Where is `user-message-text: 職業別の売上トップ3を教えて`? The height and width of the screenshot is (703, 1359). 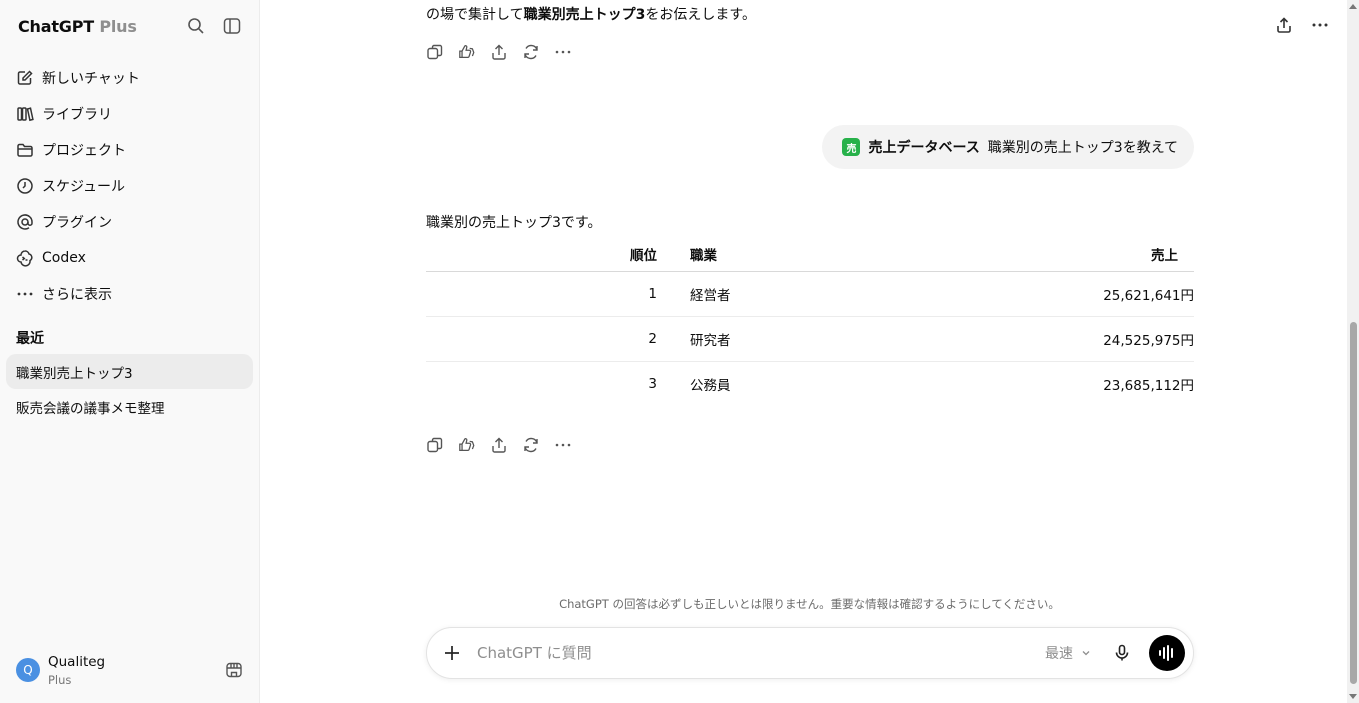
user-message-text: 職業別の売上トップ3を教えて is located at coordinates (1082, 148).